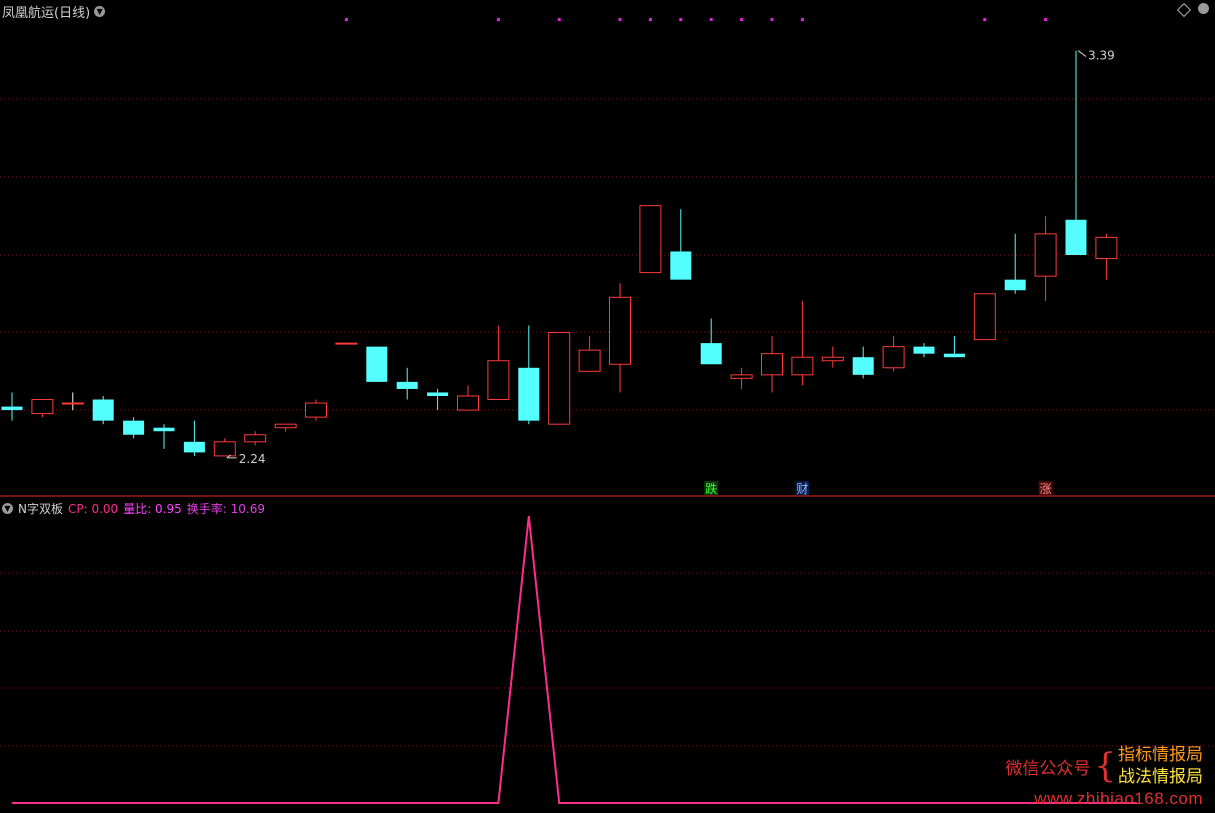 The height and width of the screenshot is (813, 1215). I want to click on high-price-label: 3.39, so click(1101, 56).